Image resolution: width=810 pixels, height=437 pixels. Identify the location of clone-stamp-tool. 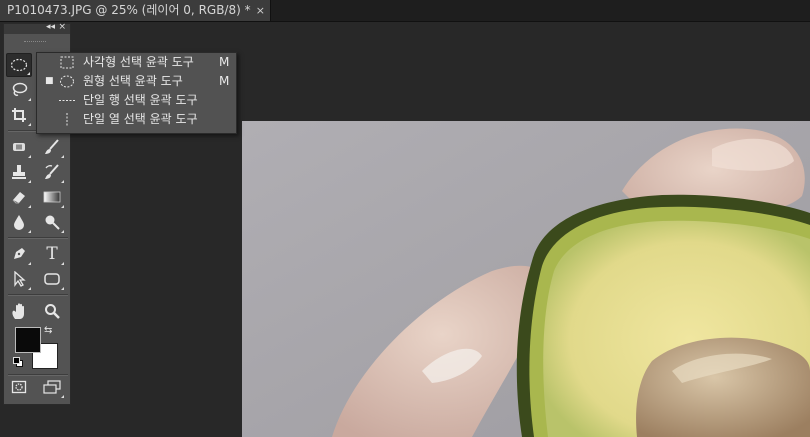
(19, 172).